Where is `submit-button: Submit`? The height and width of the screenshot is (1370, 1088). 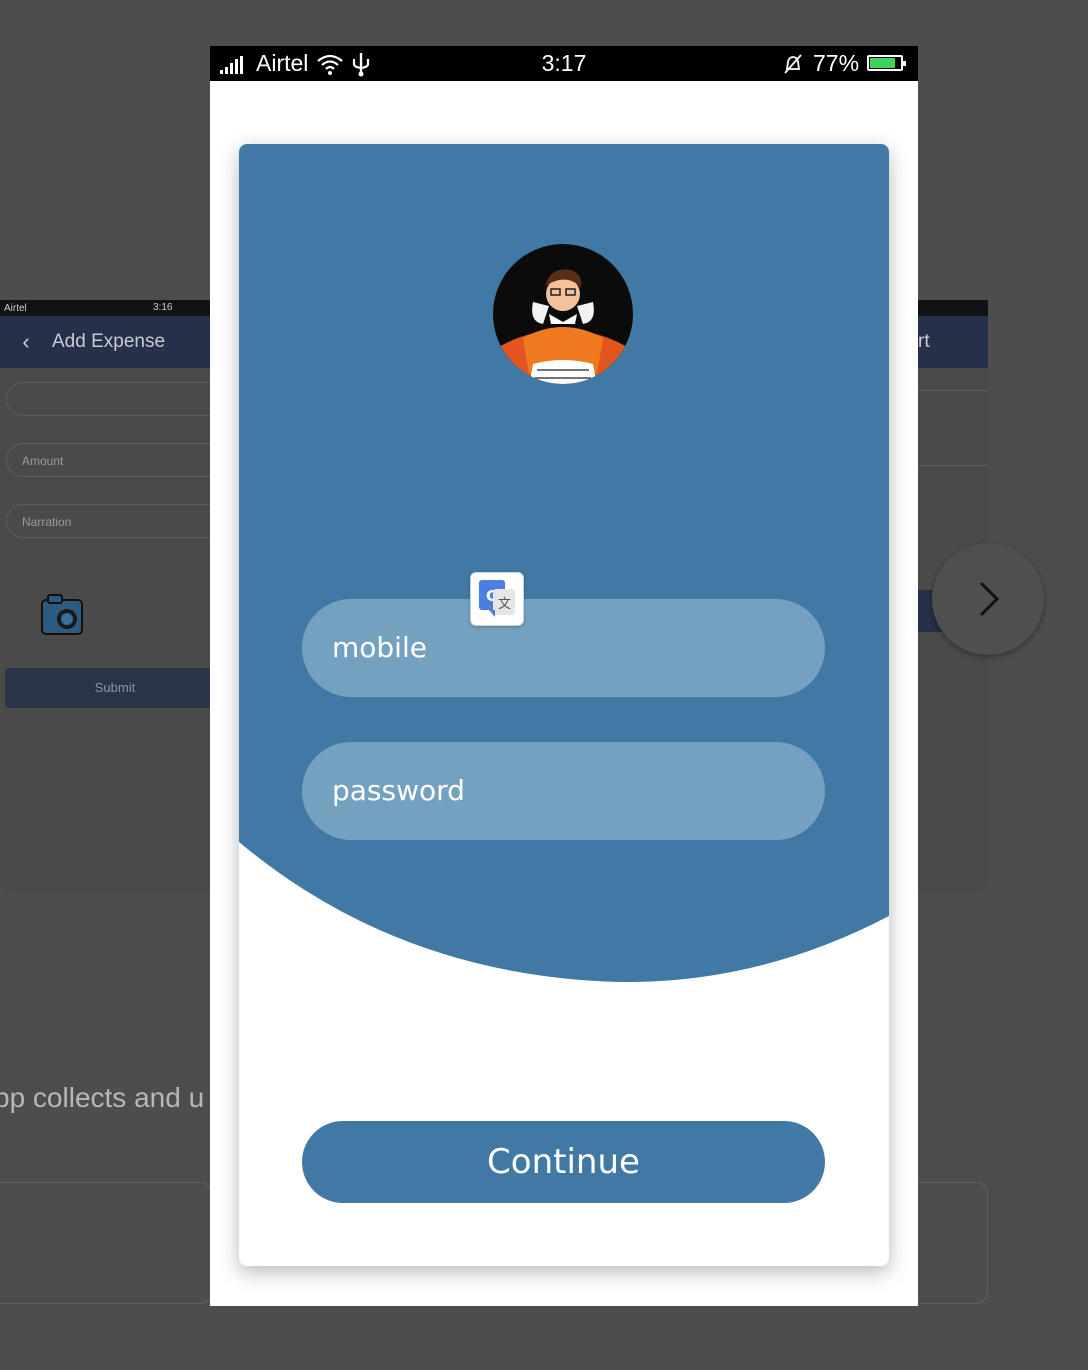 submit-button: Submit is located at coordinates (107, 688).